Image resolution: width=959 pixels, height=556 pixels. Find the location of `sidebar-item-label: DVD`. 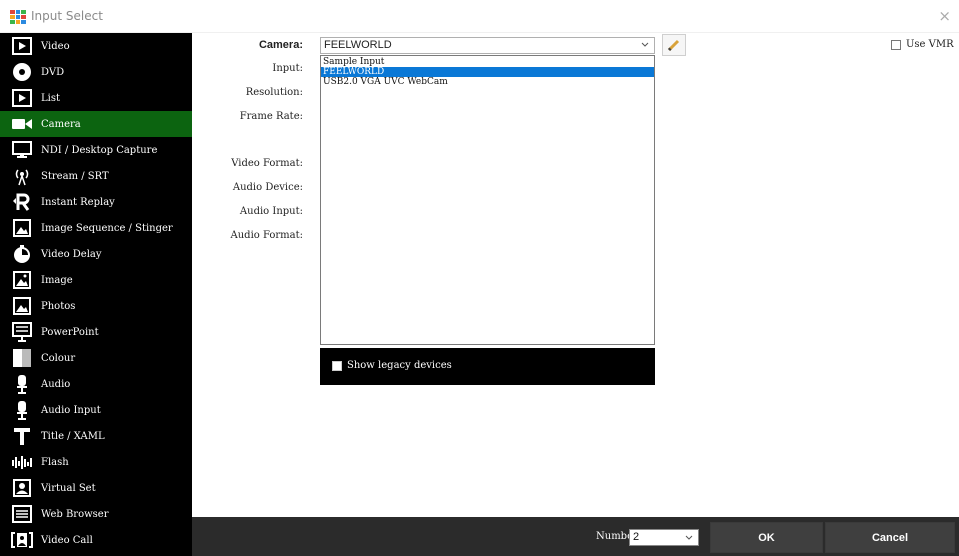

sidebar-item-label: DVD is located at coordinates (53, 72).